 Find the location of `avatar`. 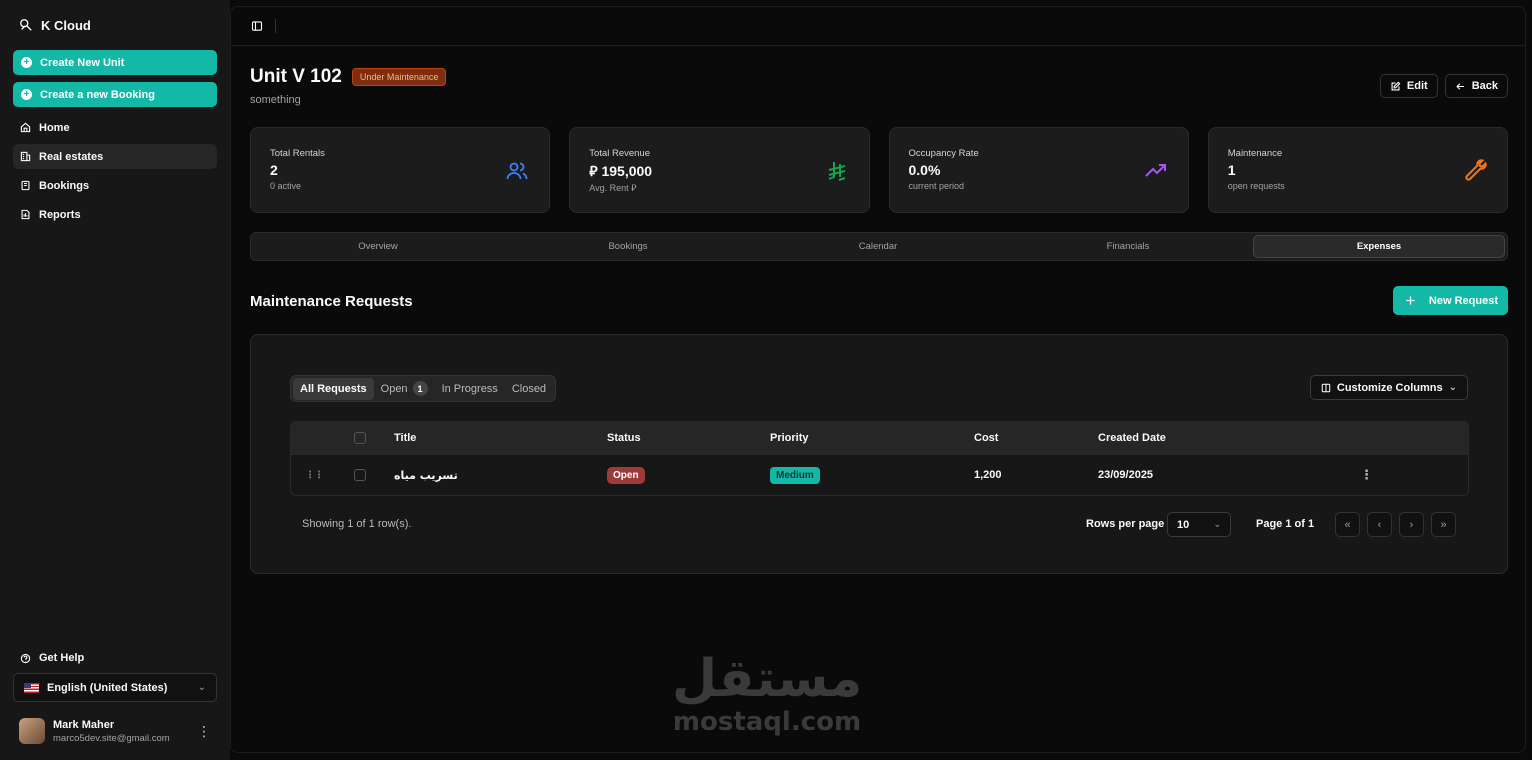

avatar is located at coordinates (32, 731).